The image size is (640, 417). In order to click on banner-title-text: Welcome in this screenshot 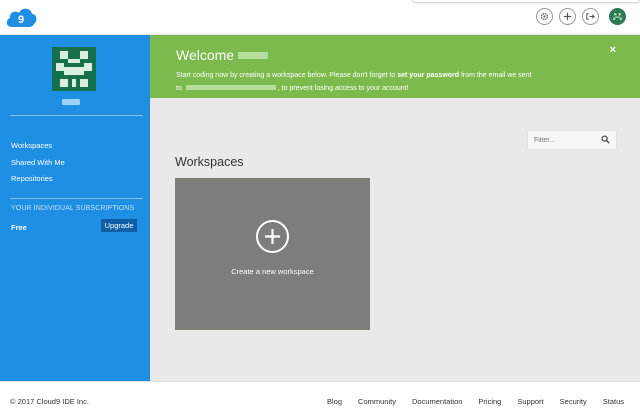, I will do `click(205, 55)`.